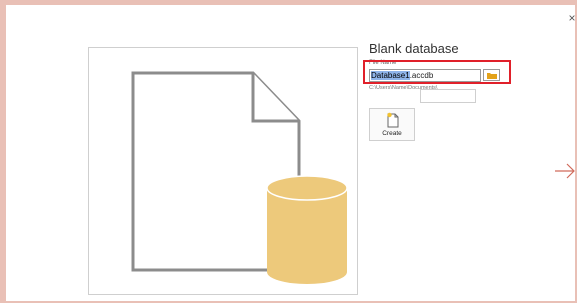 This screenshot has width=577, height=303. I want to click on close-icon: ×, so click(571, 18).